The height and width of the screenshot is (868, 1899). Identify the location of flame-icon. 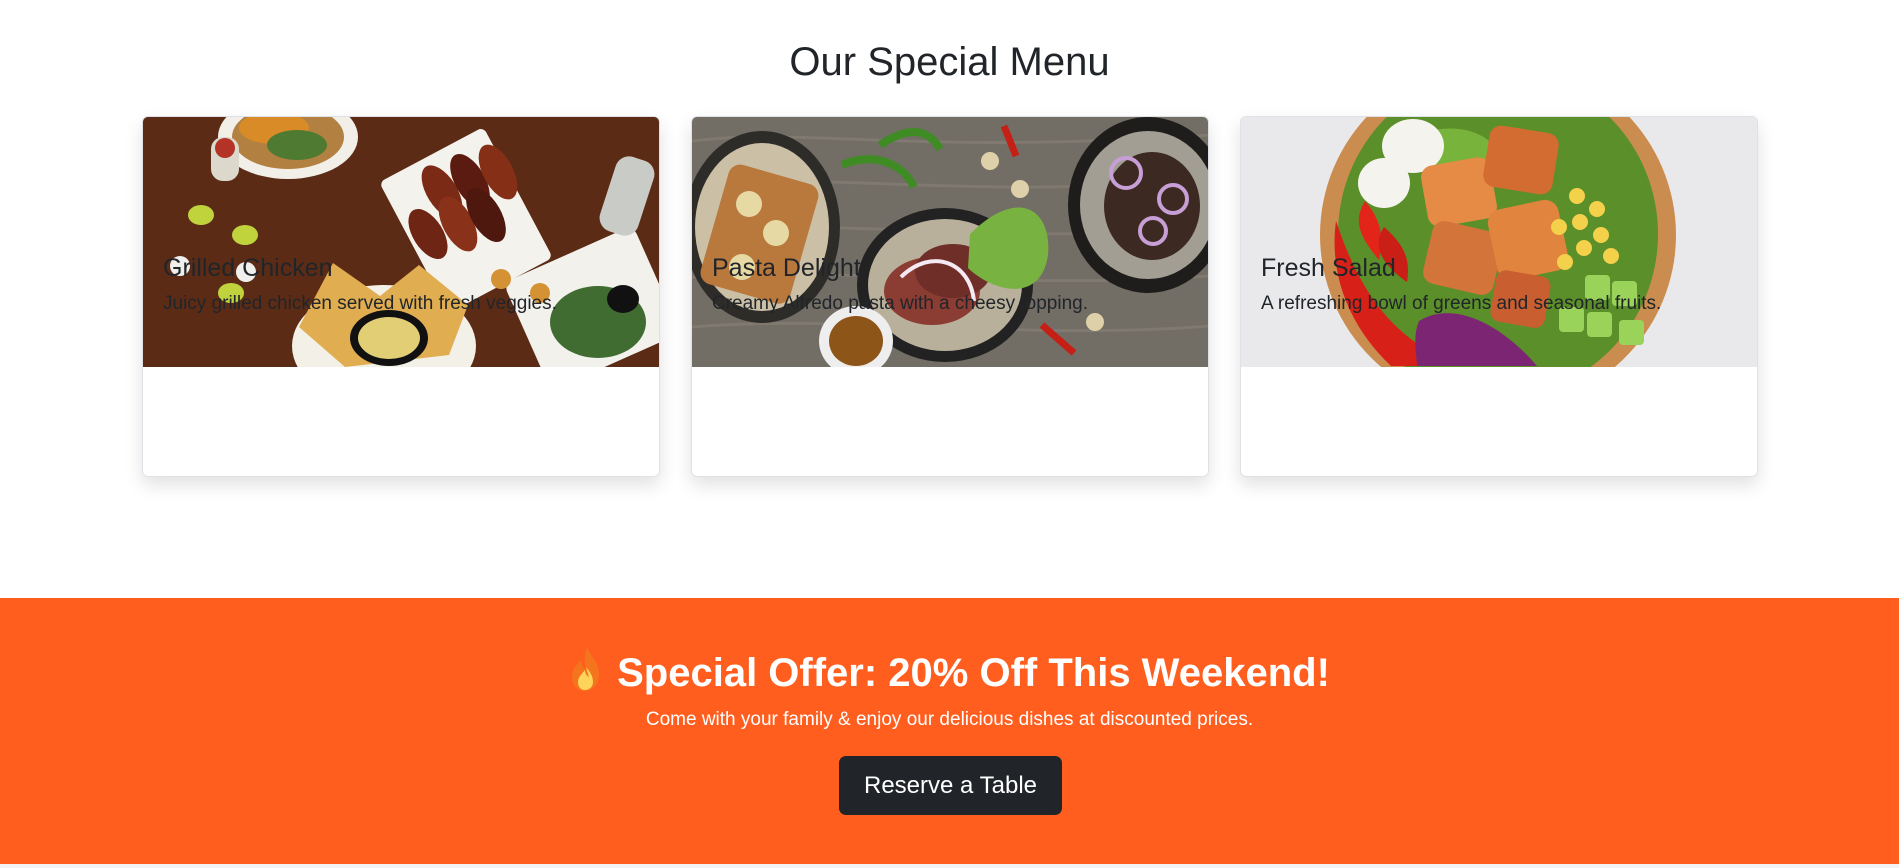
(586, 669).